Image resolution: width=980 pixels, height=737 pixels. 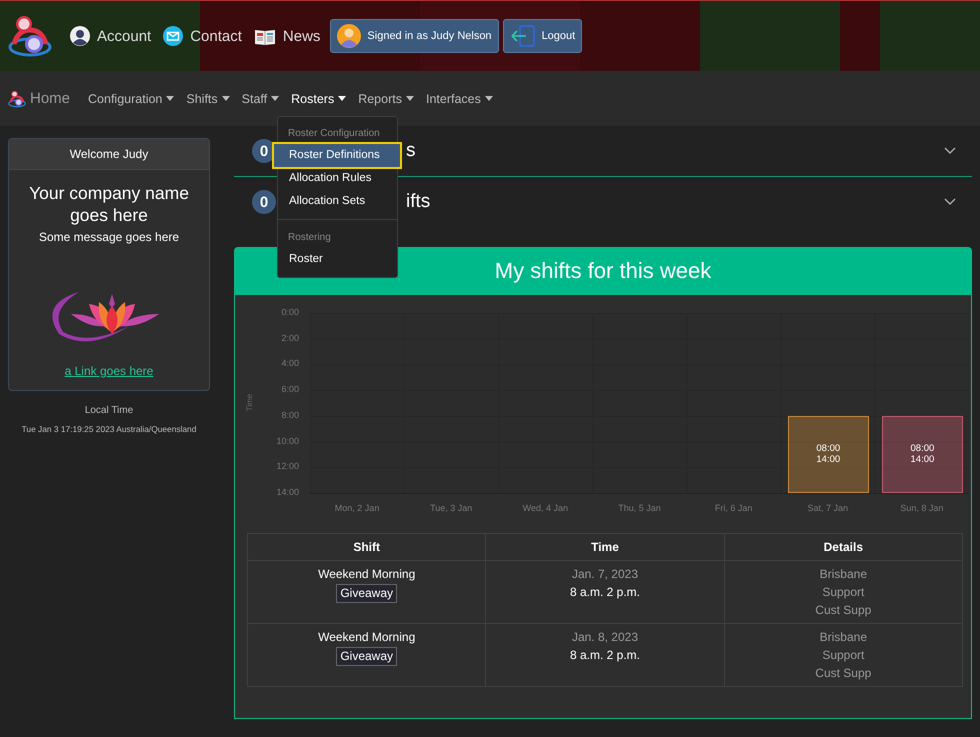 What do you see at coordinates (337, 178) in the screenshot?
I see `menu-item: Allocation Rules` at bounding box center [337, 178].